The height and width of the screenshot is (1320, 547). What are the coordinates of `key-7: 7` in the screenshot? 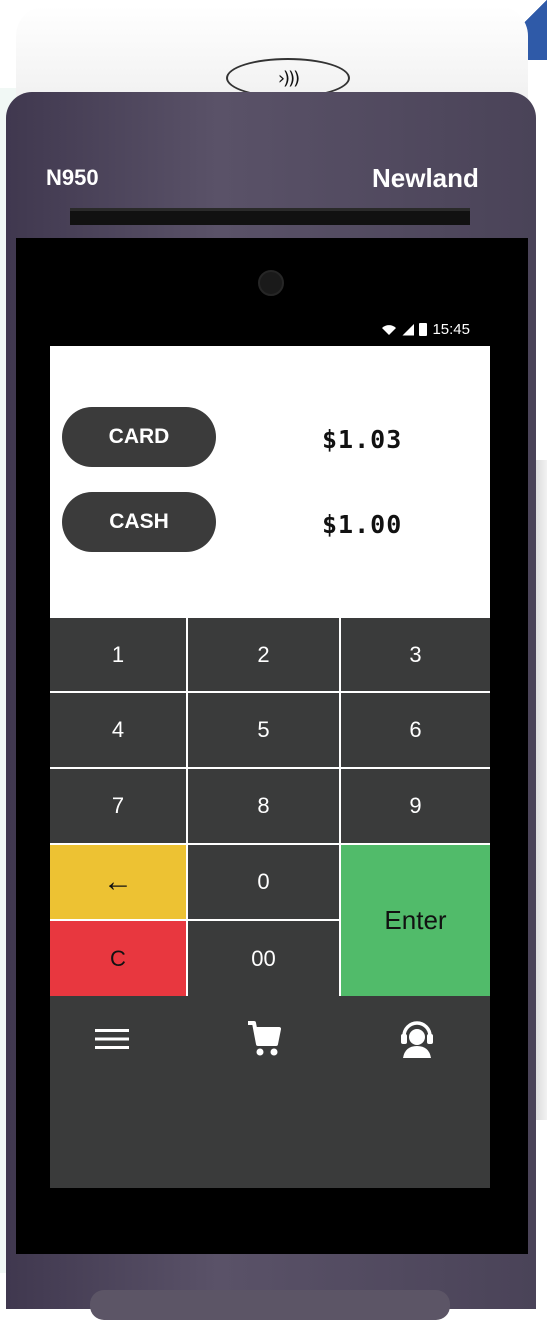 It's located at (118, 806).